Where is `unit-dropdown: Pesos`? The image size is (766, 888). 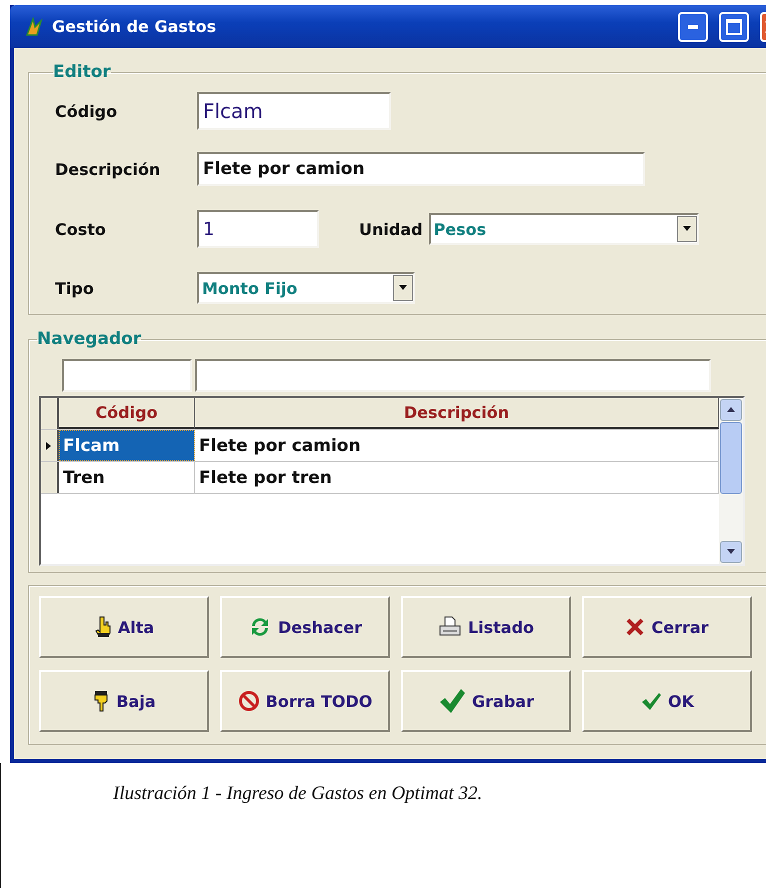 unit-dropdown: Pesos is located at coordinates (563, 229).